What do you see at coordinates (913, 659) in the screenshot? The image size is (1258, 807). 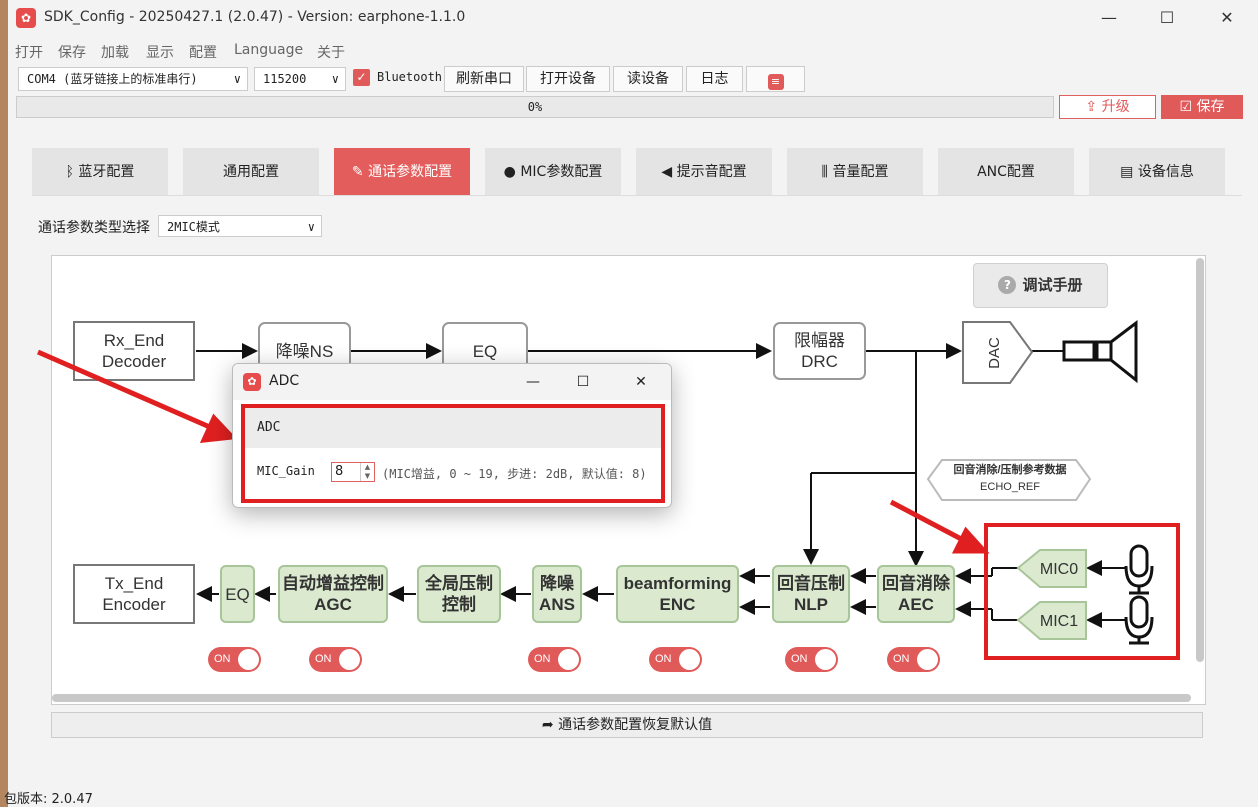 I see `aec-toggle: ON` at bounding box center [913, 659].